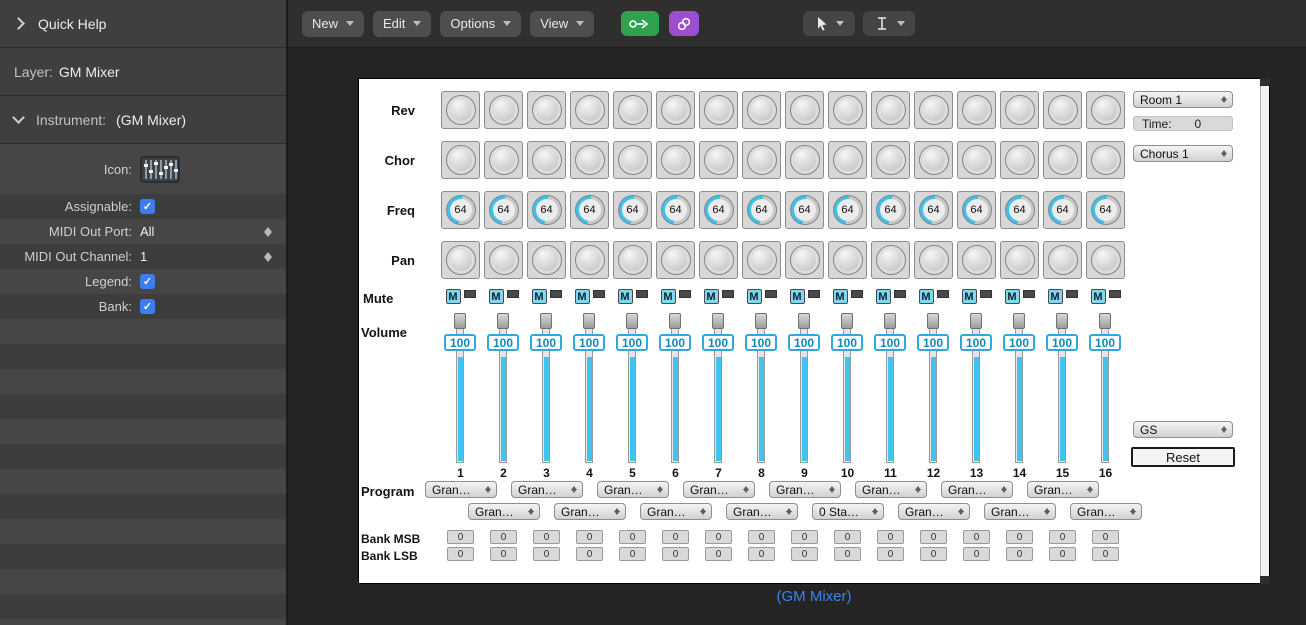 This screenshot has height=625, width=1306. Describe the element at coordinates (402, 23) in the screenshot. I see `edit-menu-button: Edit` at that location.